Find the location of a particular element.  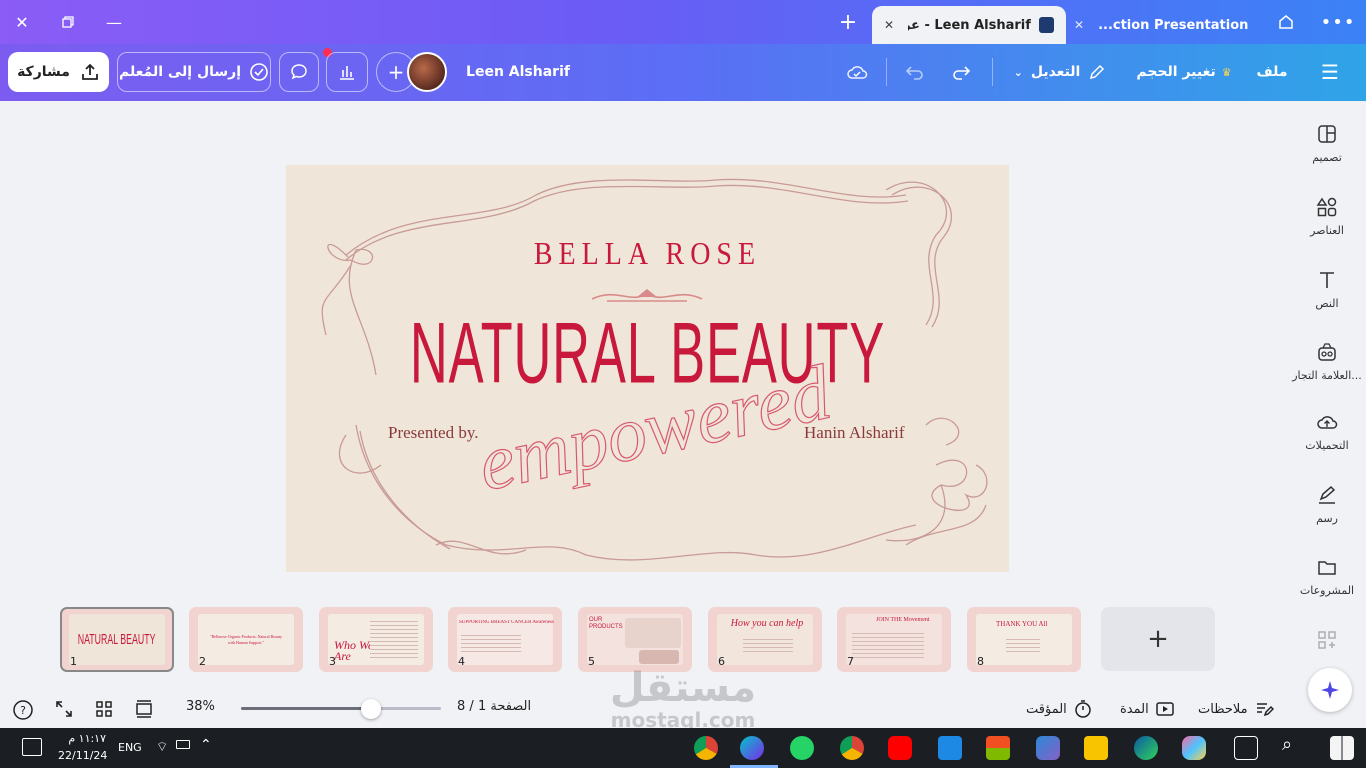

presenter-name: Hanin Alsharif is located at coordinates (854, 433).